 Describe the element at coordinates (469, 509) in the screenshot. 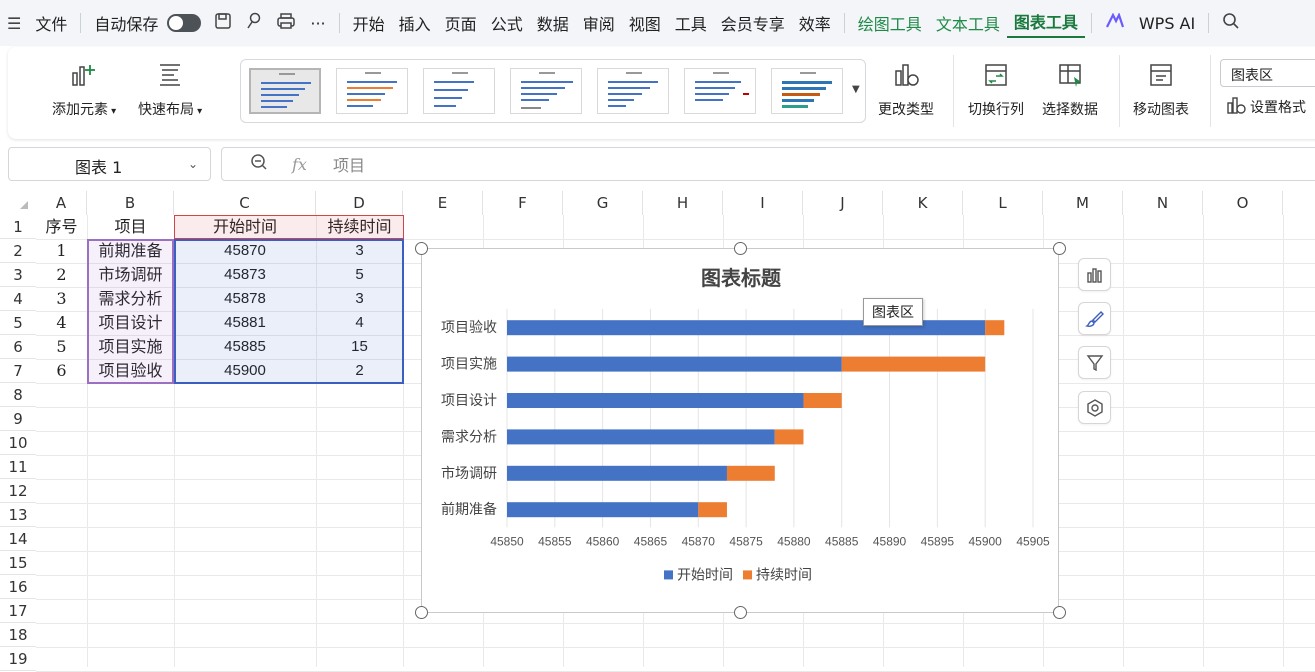

I see `y-category-label: 前期准备` at that location.